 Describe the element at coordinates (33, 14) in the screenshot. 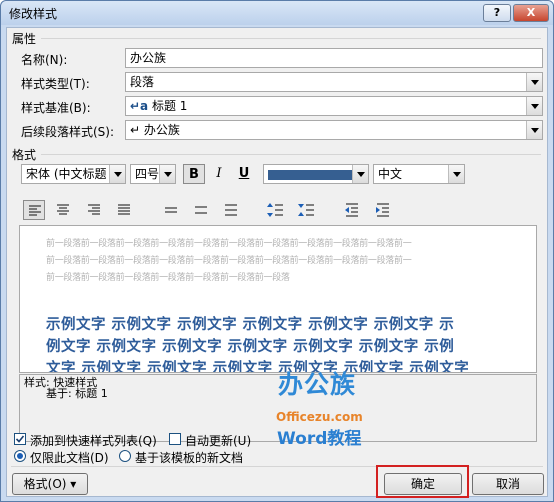

I see `dialog-title: 修改样式` at that location.